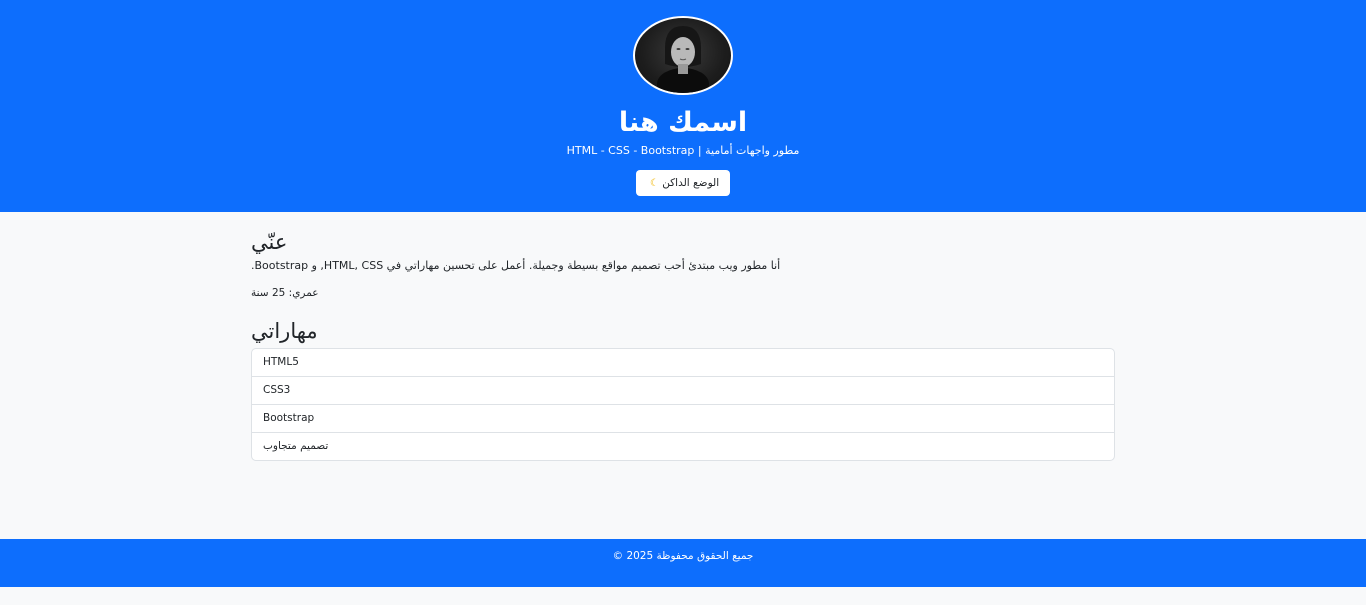 This screenshot has height=605, width=1366. I want to click on age-text: عمري: 25 سنة, so click(285, 293).